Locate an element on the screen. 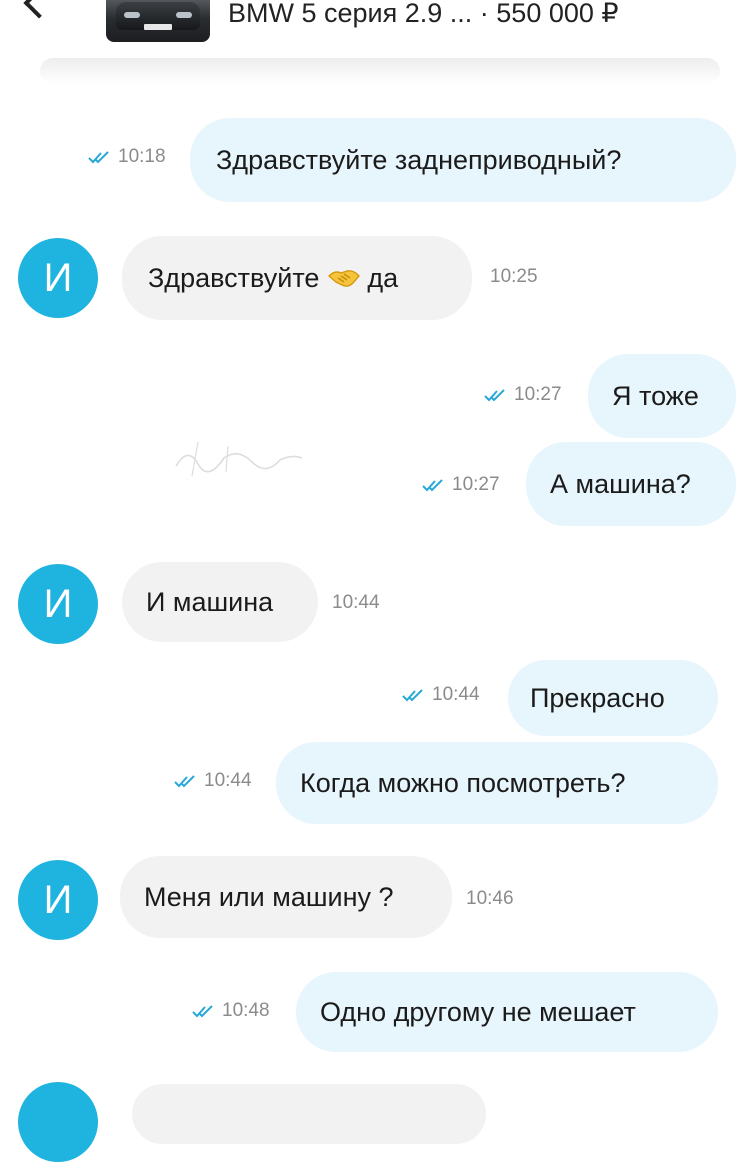  message-meta: 10:18 is located at coordinates (127, 157).